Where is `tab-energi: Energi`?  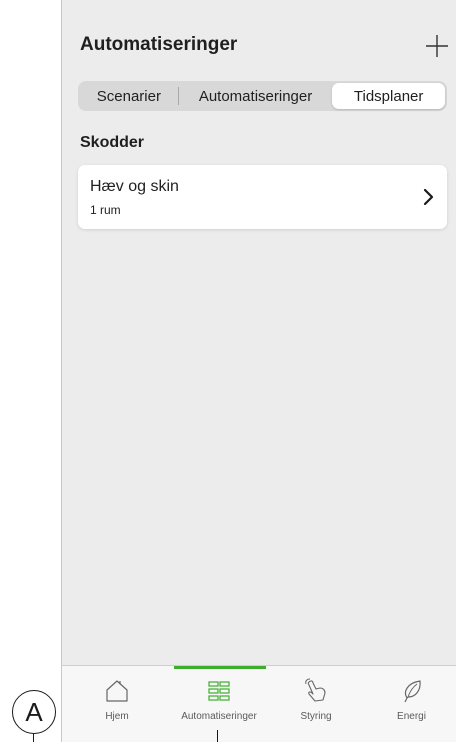
tab-energi: Energi is located at coordinates (411, 704).